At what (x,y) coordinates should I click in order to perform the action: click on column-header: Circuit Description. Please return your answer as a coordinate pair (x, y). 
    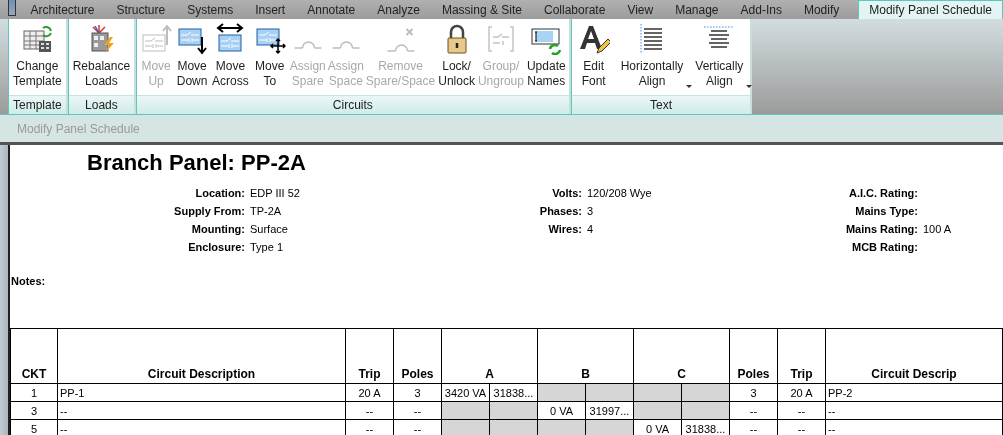
    Looking at the image, I should click on (201, 356).